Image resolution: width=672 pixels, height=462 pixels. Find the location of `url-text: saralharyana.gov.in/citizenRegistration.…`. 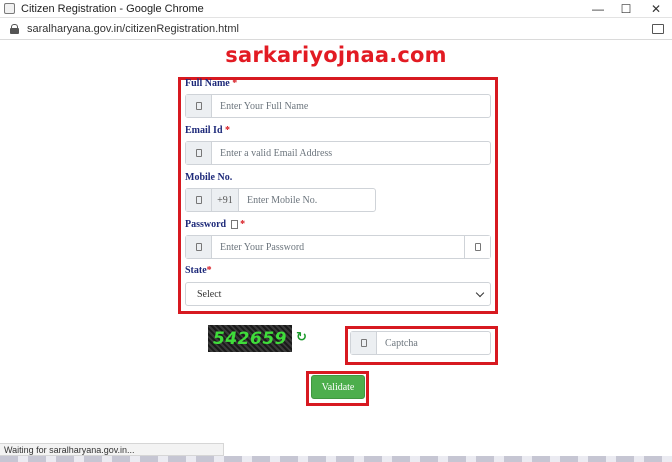

url-text: saralharyana.gov.in/citizenRegistration.… is located at coordinates (133, 29).